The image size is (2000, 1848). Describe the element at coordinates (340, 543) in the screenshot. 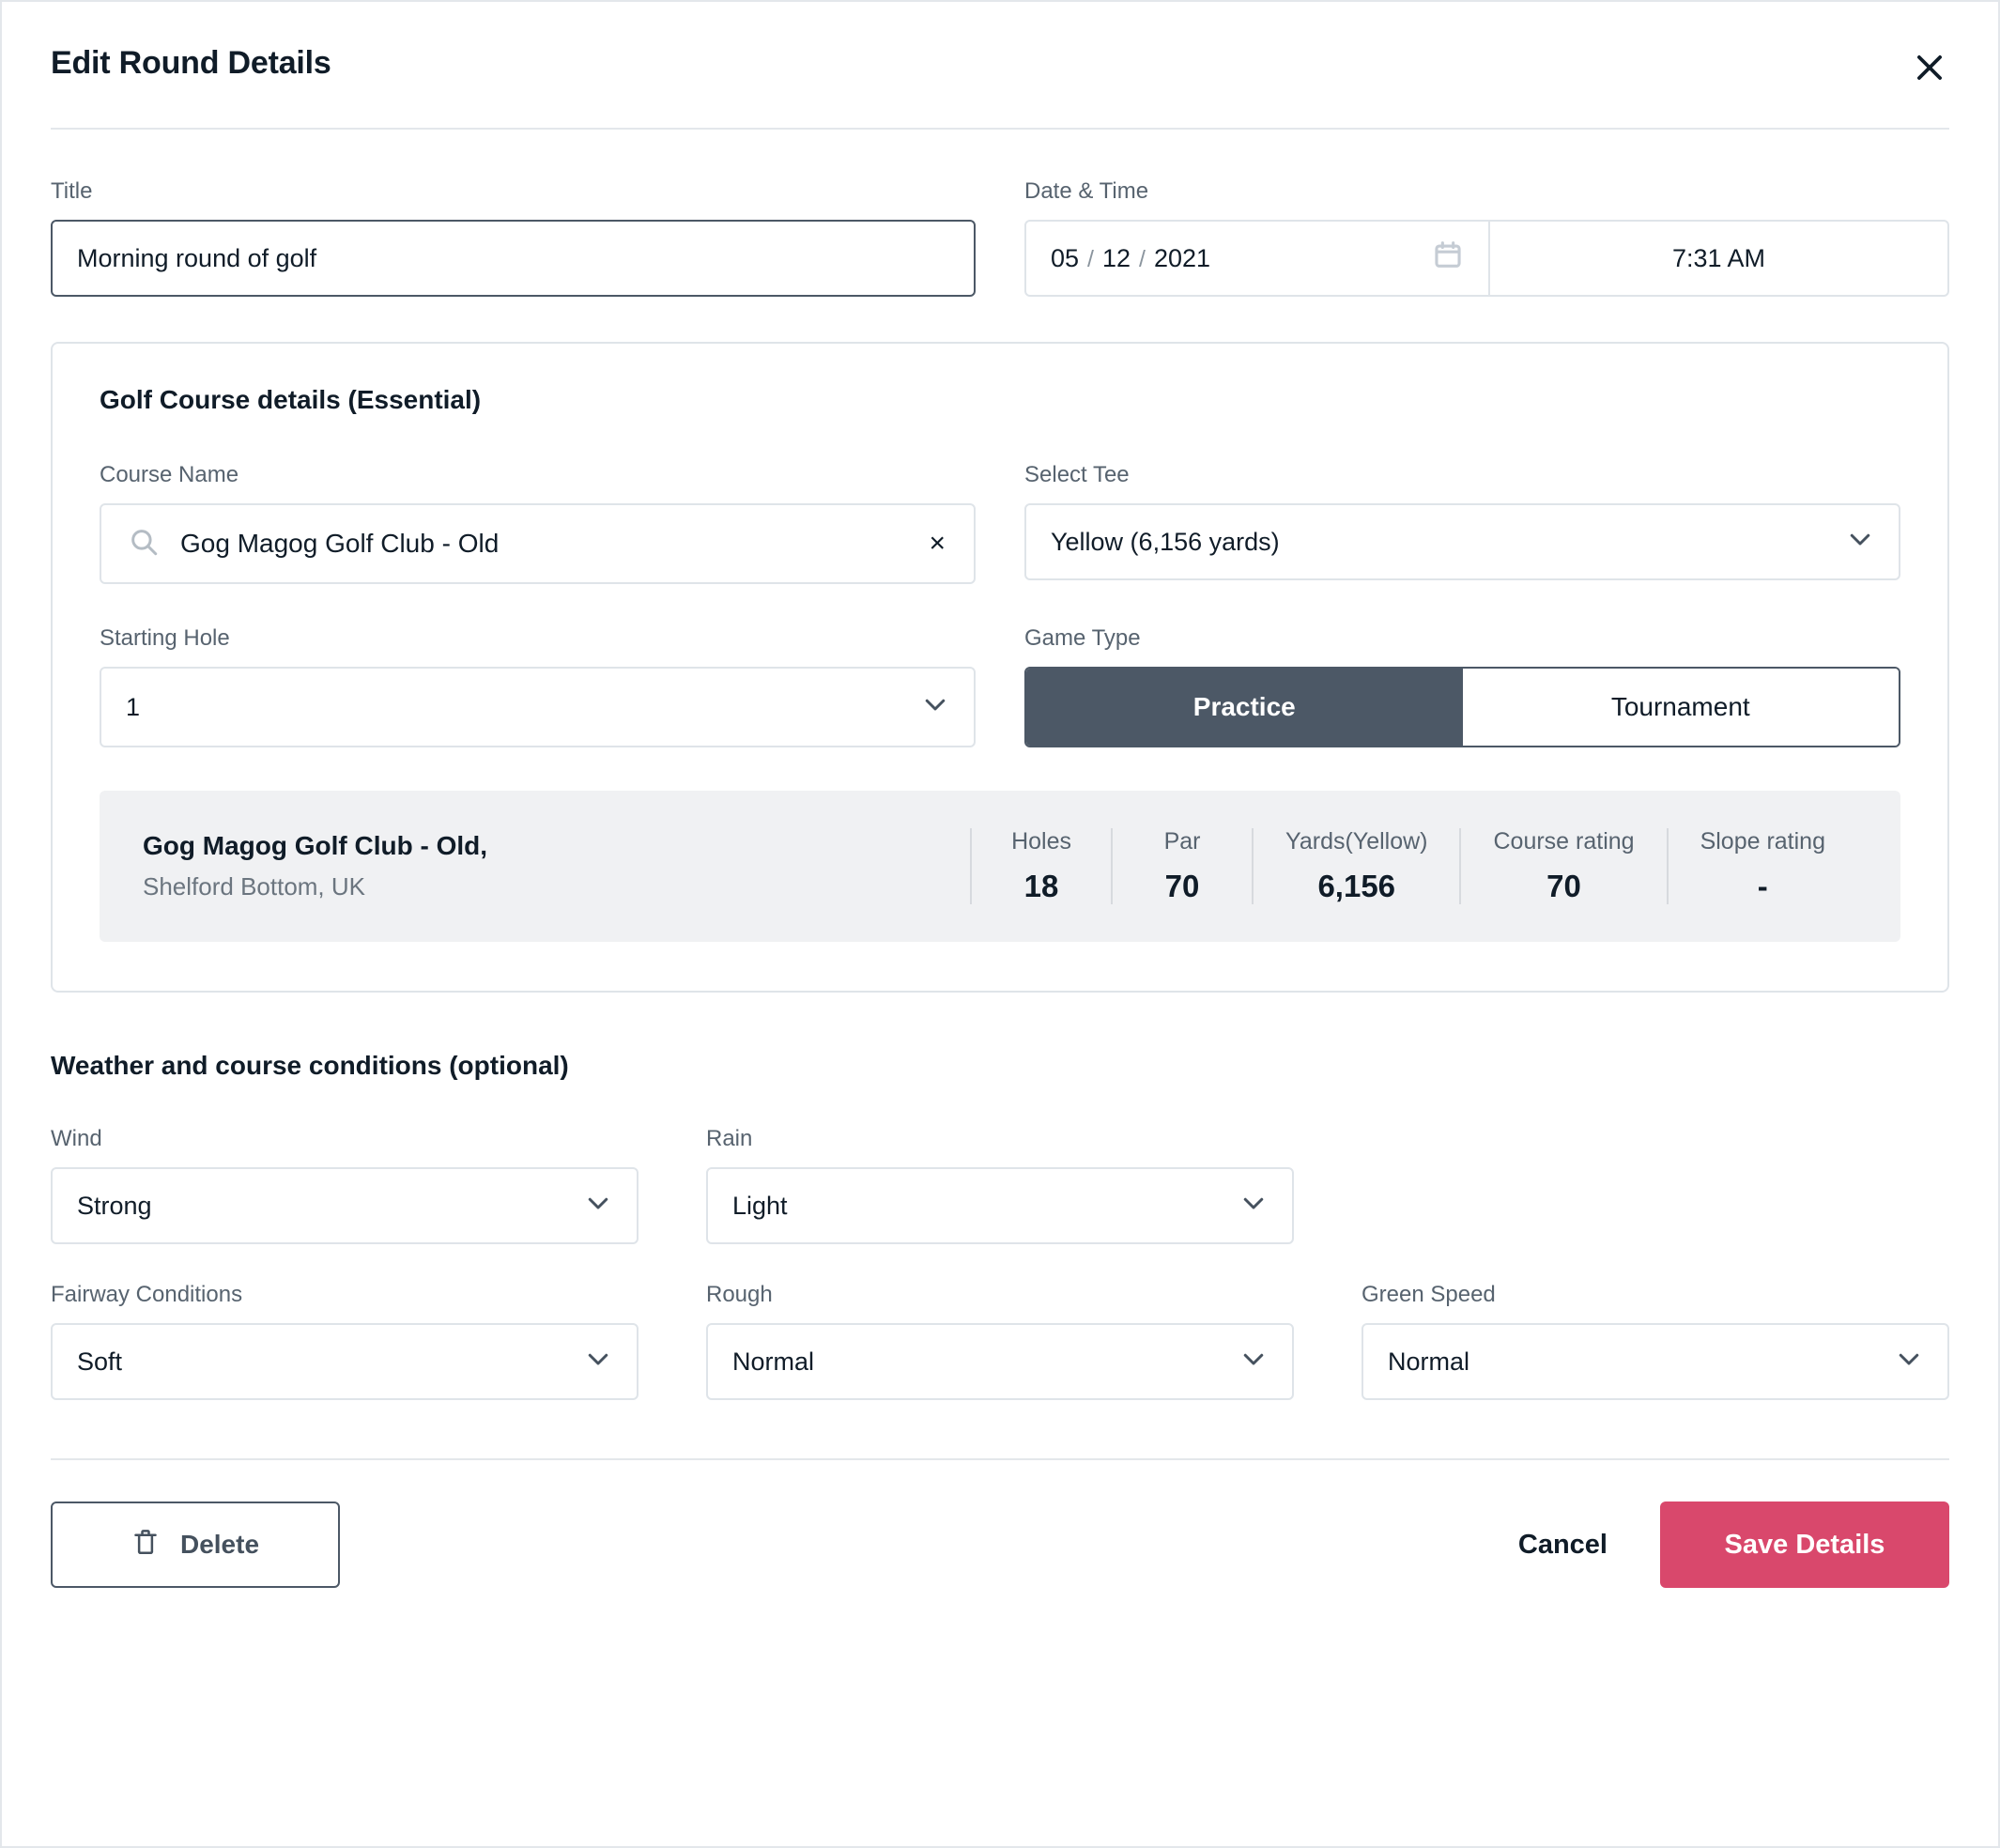

I see `course-name-value: Gog Magog Golf Club - Old` at that location.